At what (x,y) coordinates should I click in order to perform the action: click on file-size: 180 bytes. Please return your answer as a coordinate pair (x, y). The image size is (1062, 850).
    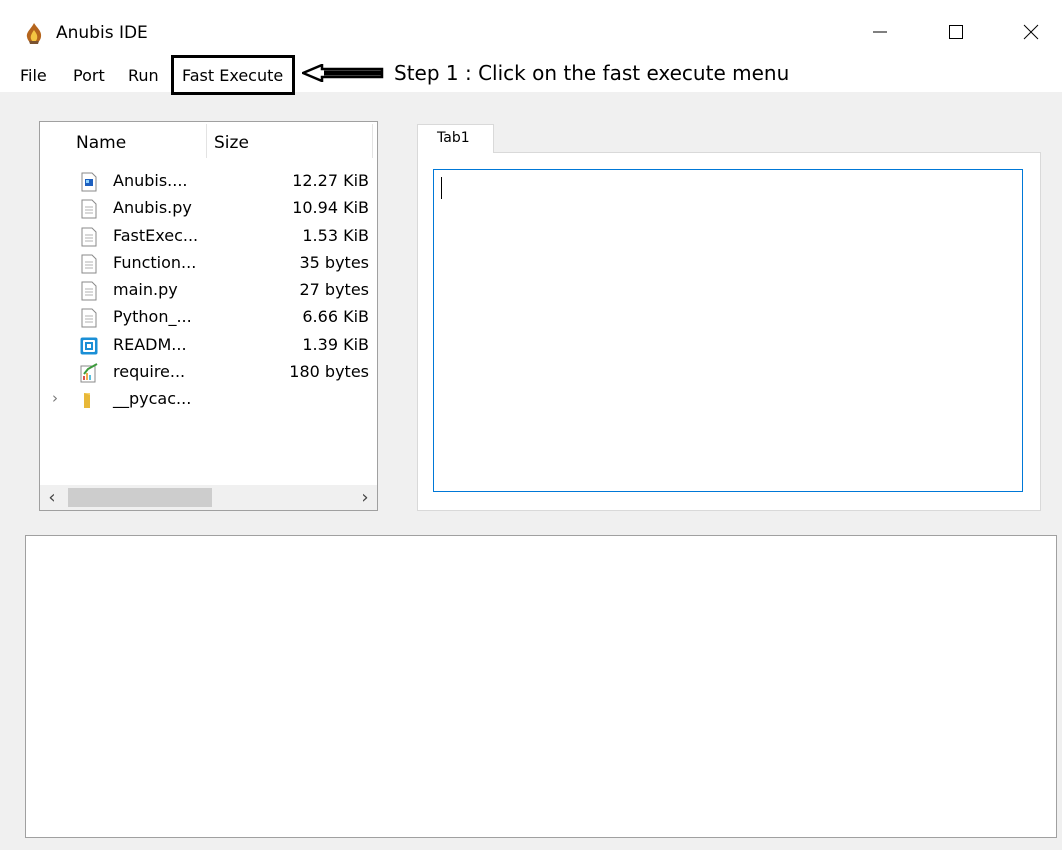
    Looking at the image, I should click on (329, 372).